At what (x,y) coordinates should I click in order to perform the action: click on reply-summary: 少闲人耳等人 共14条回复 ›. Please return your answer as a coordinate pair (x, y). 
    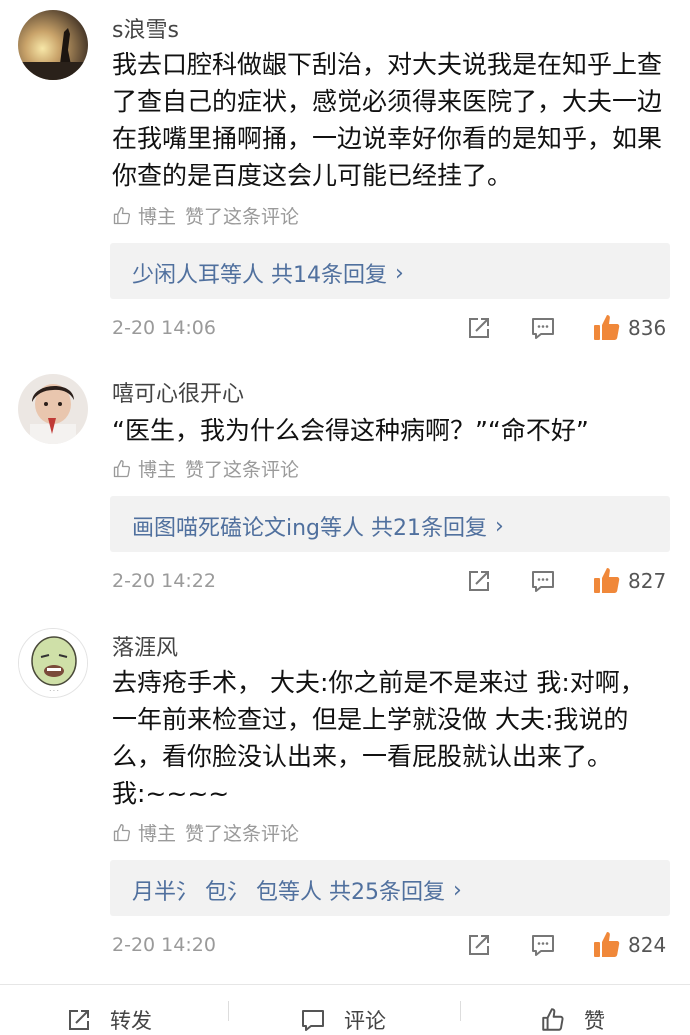
    Looking at the image, I should click on (390, 271).